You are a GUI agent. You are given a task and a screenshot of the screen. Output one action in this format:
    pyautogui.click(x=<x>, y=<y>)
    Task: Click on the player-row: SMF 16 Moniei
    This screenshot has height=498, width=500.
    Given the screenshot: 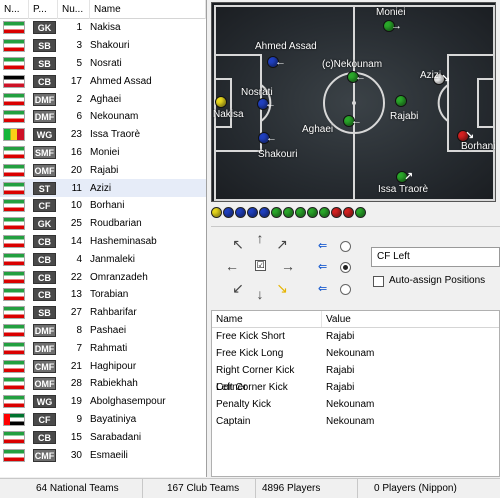 What is the action you would take?
    pyautogui.click(x=103, y=153)
    